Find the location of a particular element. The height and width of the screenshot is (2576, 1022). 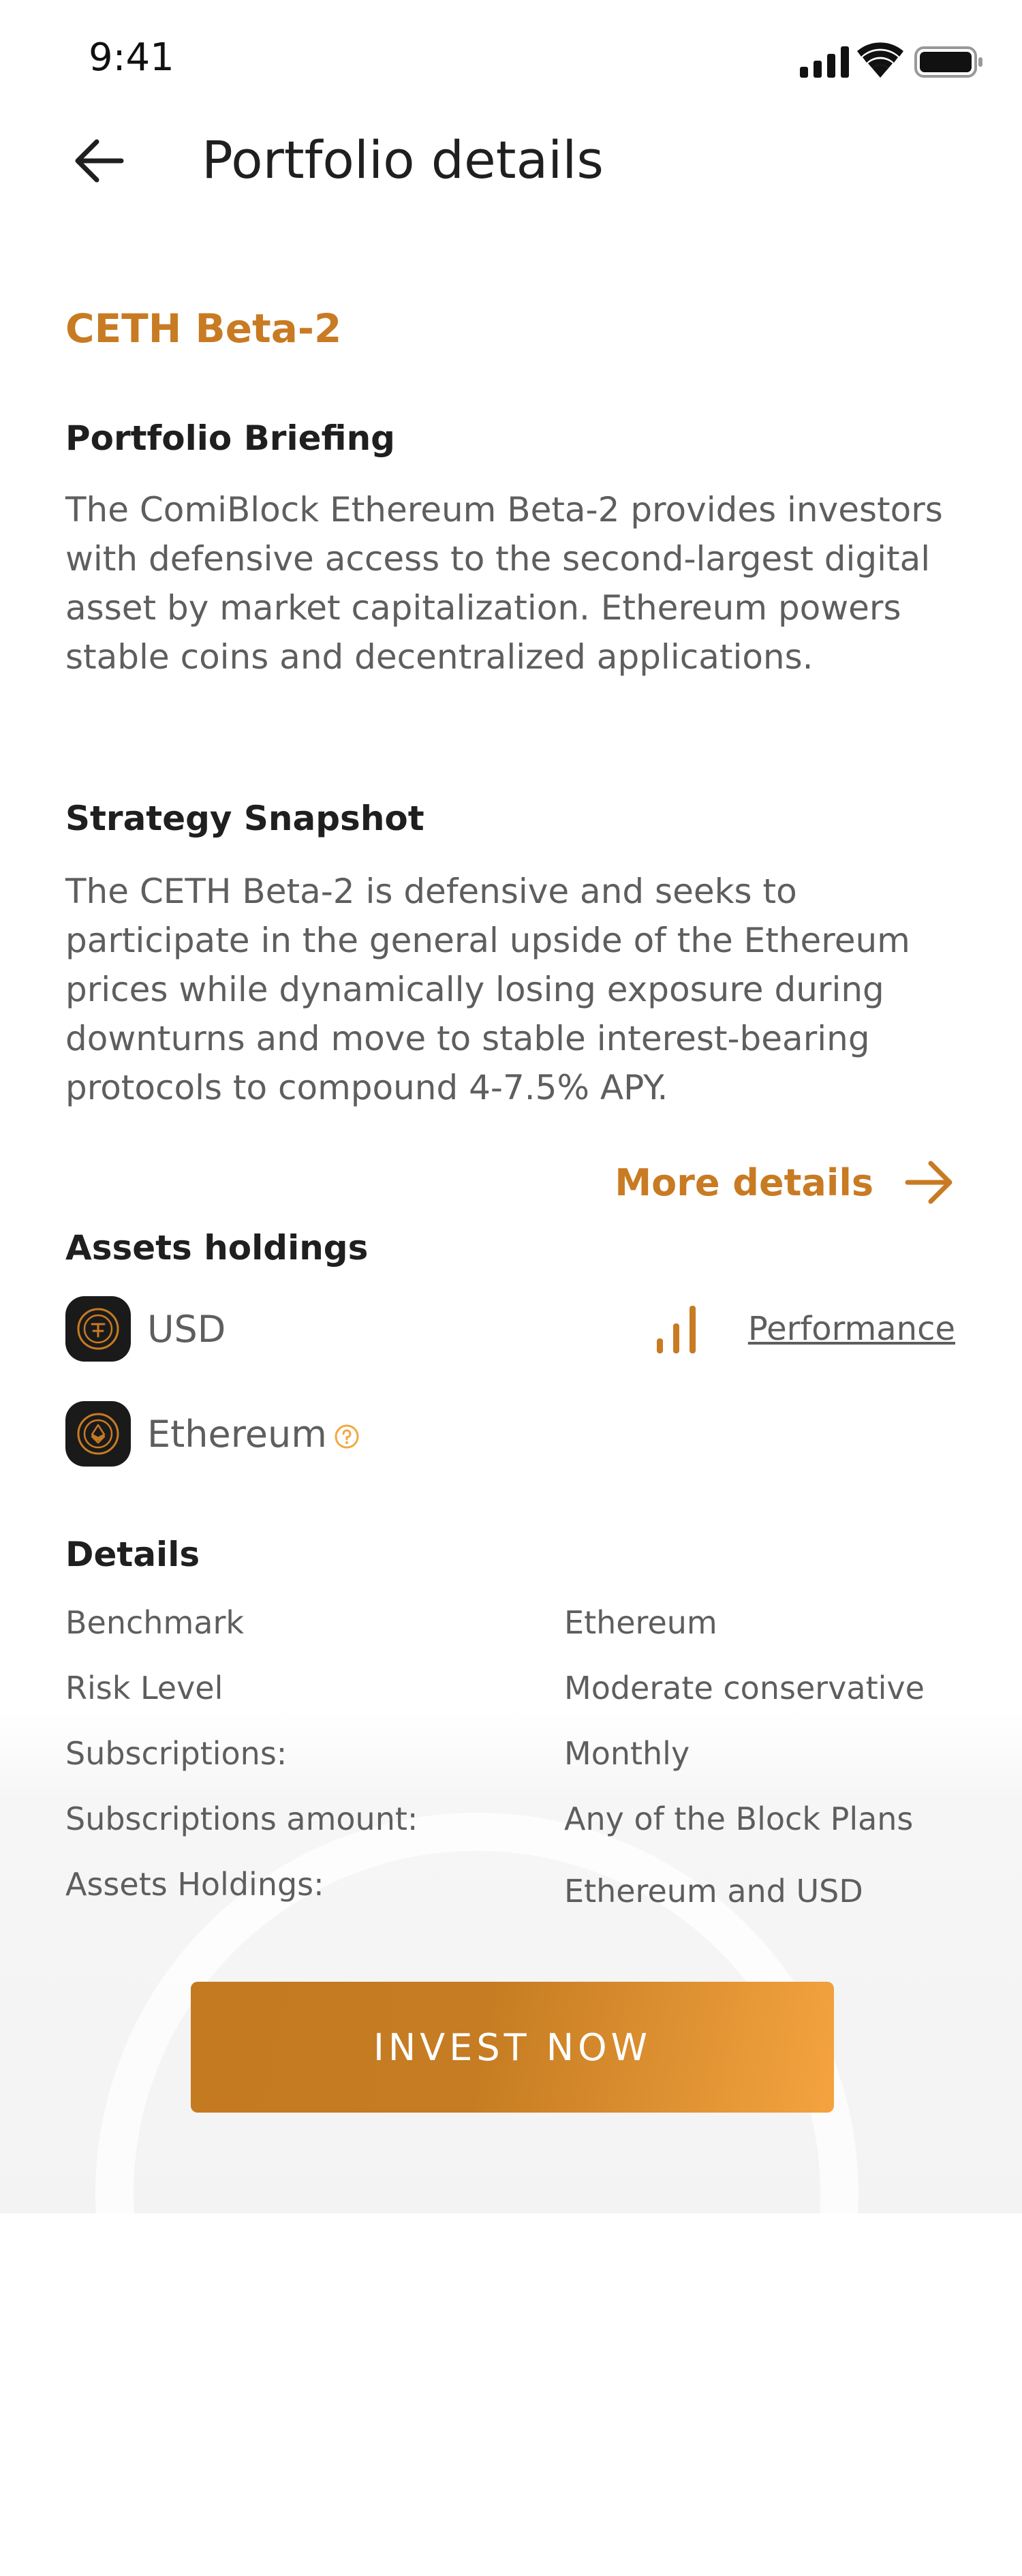

detail-label: Assets Holdings: is located at coordinates (194, 1884).